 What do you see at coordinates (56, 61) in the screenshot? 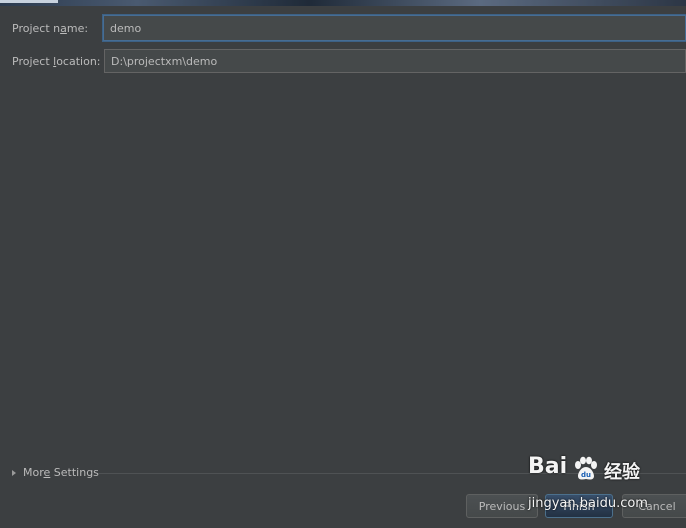
I see `project-location-label: Project location:` at bounding box center [56, 61].